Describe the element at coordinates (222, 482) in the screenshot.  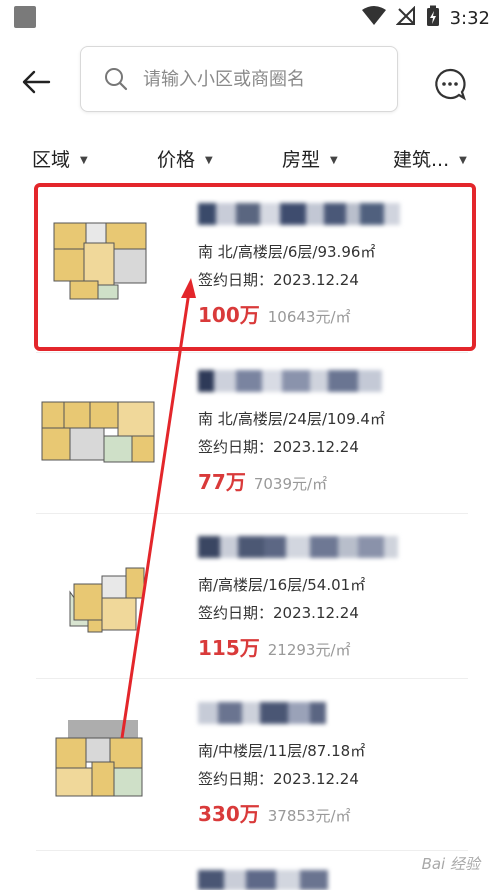
I see `listing-price: 77万` at that location.